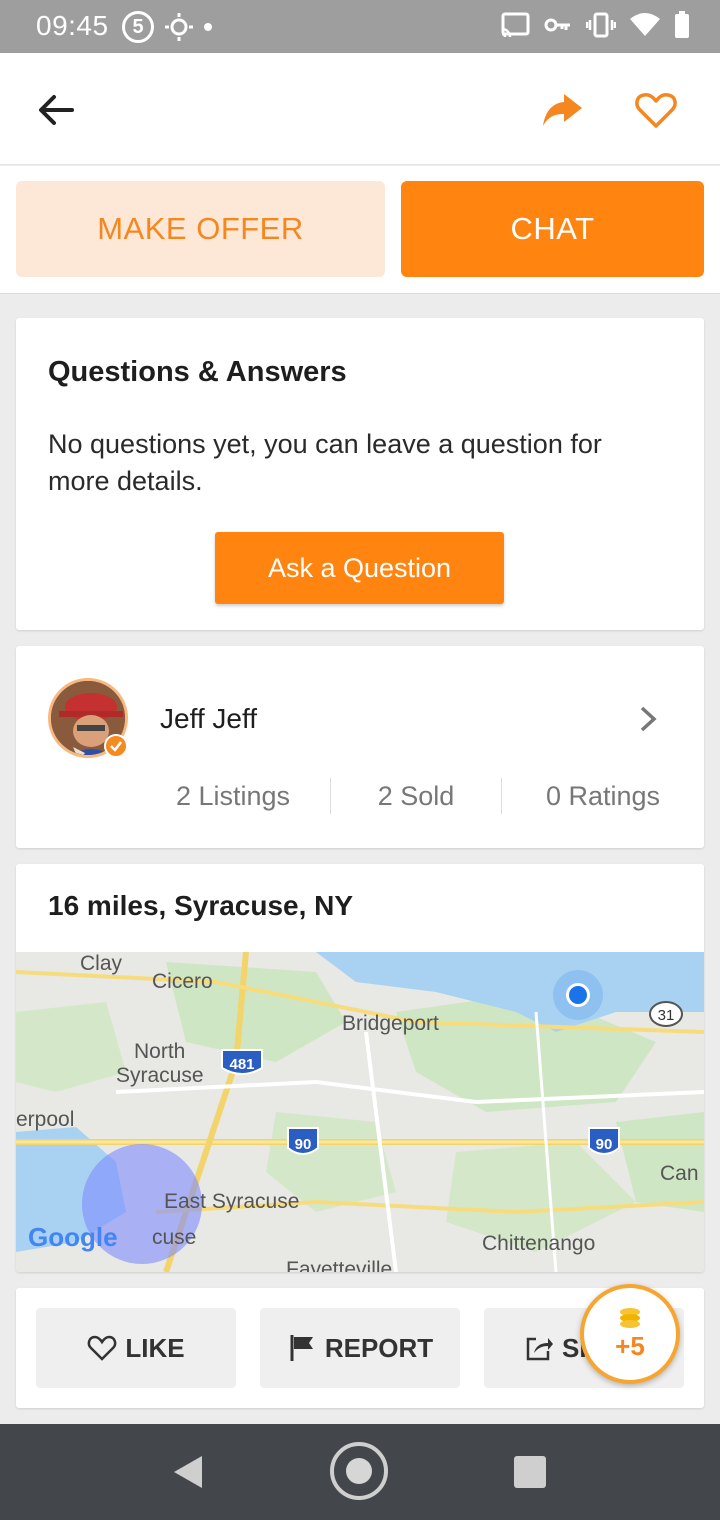  Describe the element at coordinates (138, 27) in the screenshot. I see `notification-count-icon: 5` at that location.